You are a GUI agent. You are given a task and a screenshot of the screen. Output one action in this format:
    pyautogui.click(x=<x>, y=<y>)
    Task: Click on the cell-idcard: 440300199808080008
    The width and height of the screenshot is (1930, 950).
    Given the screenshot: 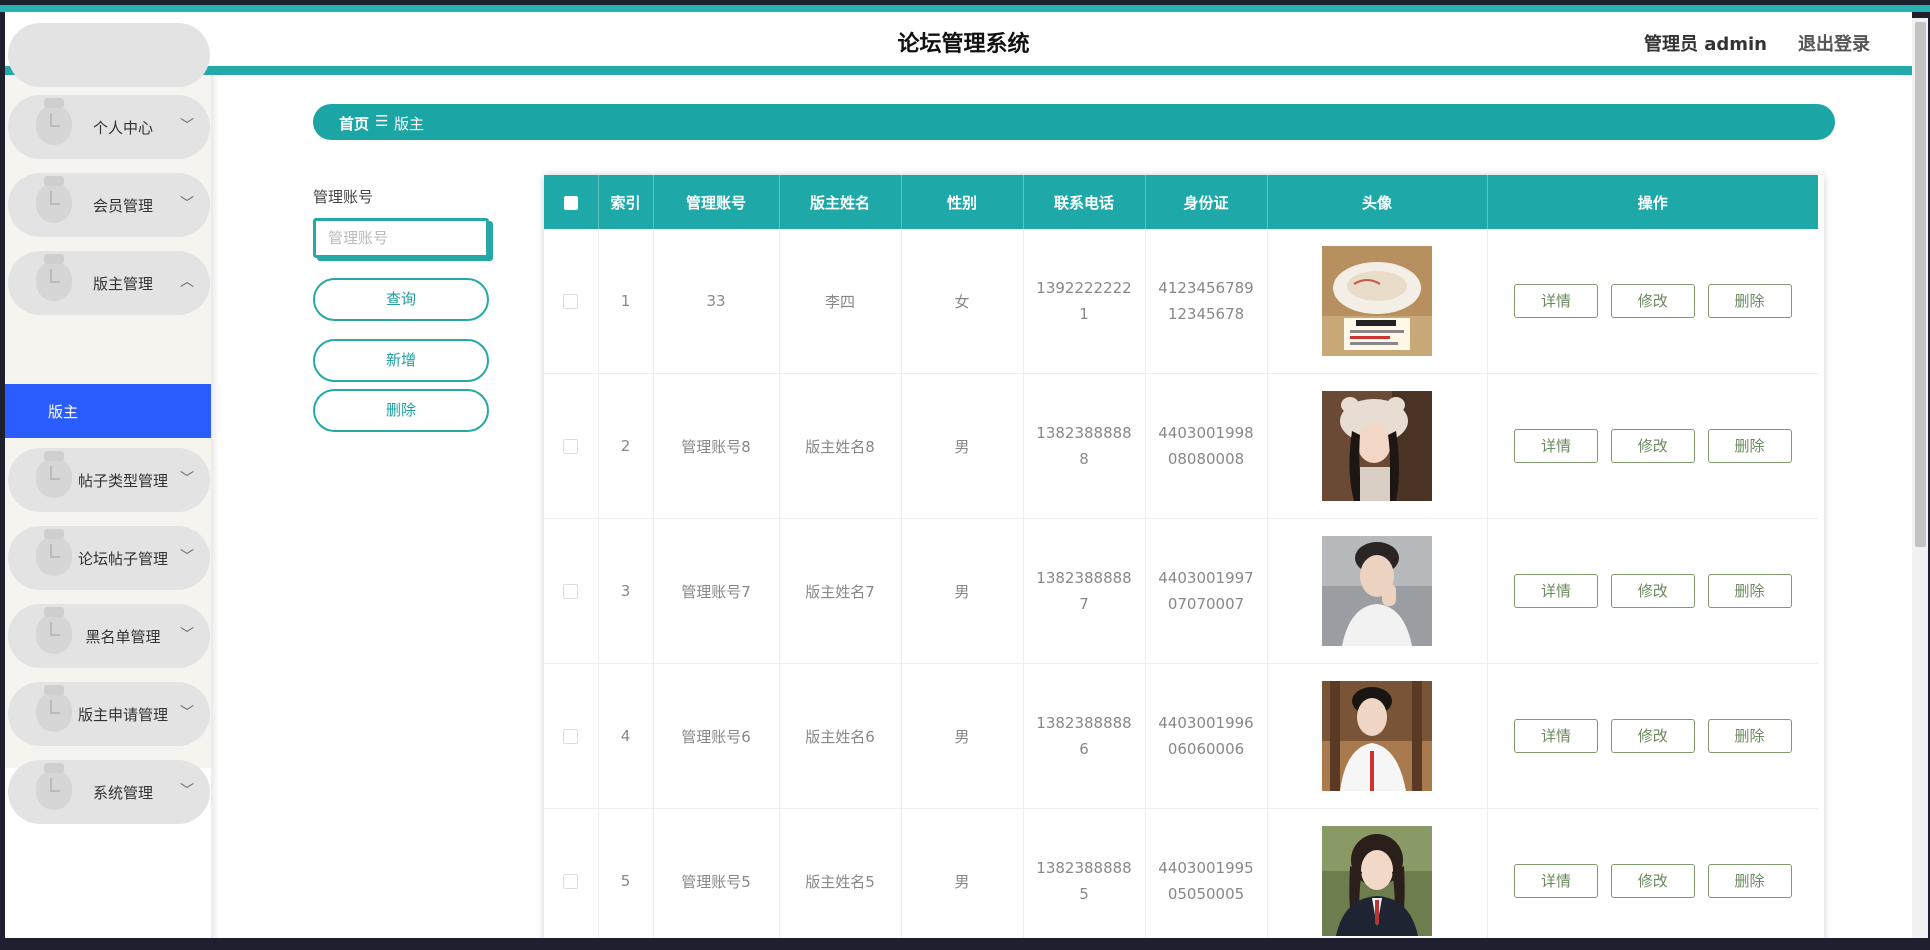 What is the action you would take?
    pyautogui.click(x=1206, y=446)
    